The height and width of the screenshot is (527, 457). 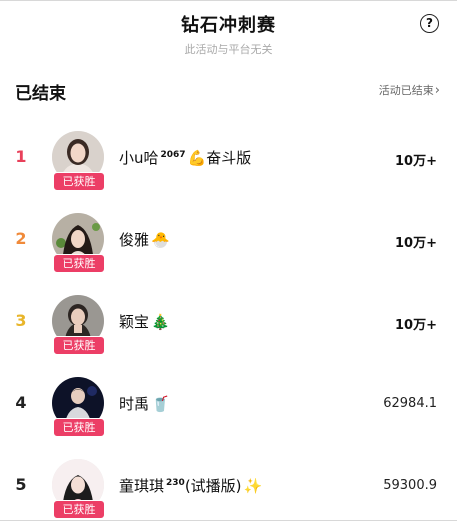 I want to click on page-title: 钻石冲刺赛, so click(x=228, y=25).